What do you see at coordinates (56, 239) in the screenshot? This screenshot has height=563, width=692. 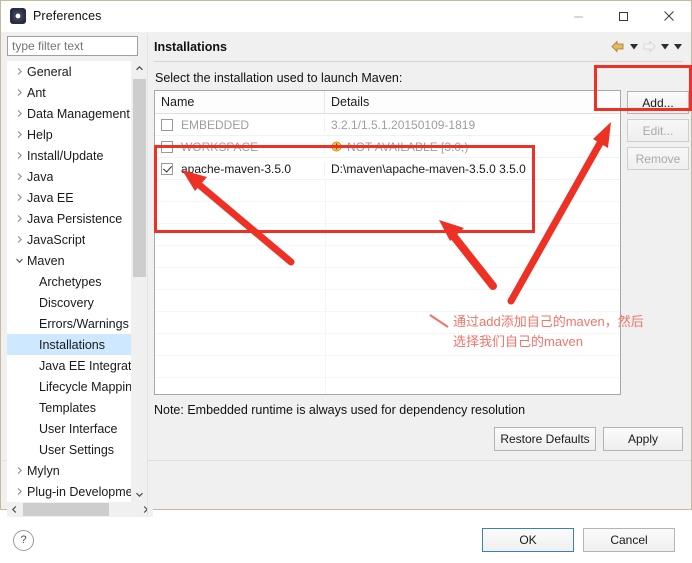 I see `sidebar-item-label: JavaScript` at bounding box center [56, 239].